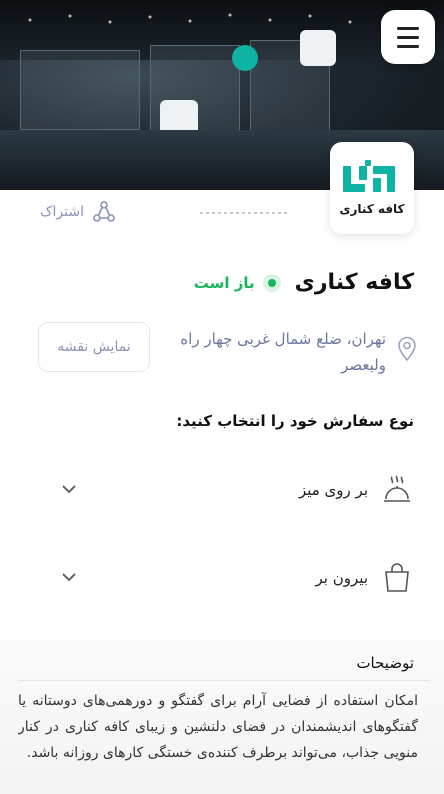  What do you see at coordinates (341, 578) in the screenshot?
I see `option-label: بیرون بر` at bounding box center [341, 578].